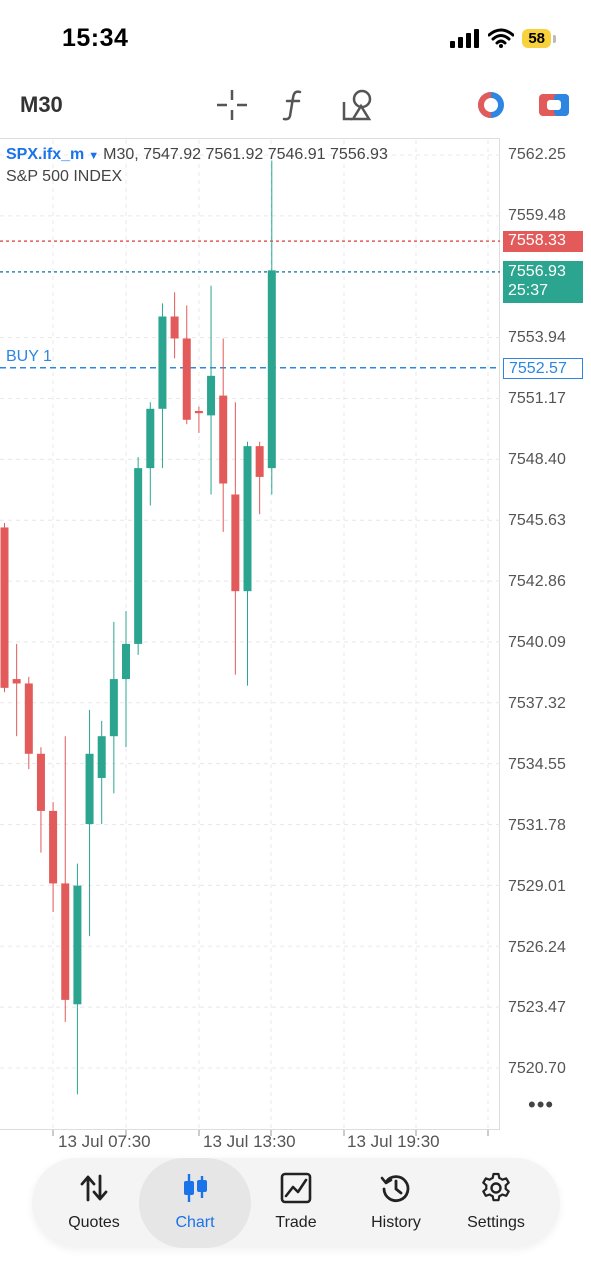 This screenshot has height=1280, width=591. I want to click on bid-price-tag: 7556.93 25:37, so click(543, 282).